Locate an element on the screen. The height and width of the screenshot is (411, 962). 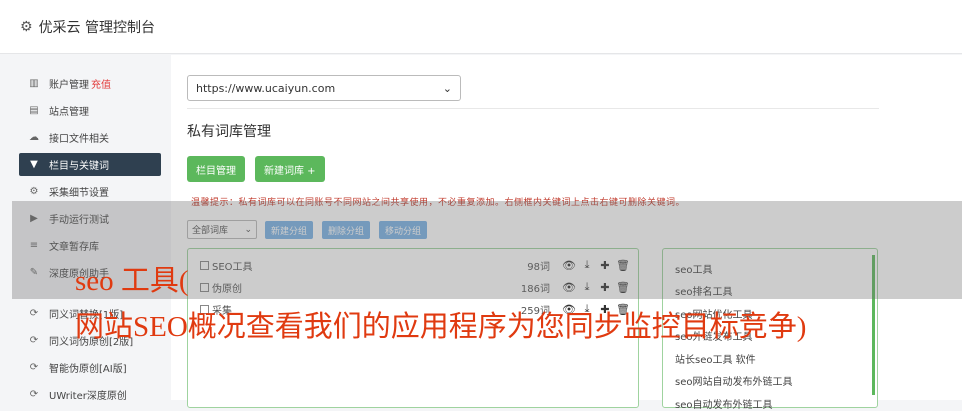
sidebar-item-account: ▥ 账户管理 充值 is located at coordinates (90, 83).